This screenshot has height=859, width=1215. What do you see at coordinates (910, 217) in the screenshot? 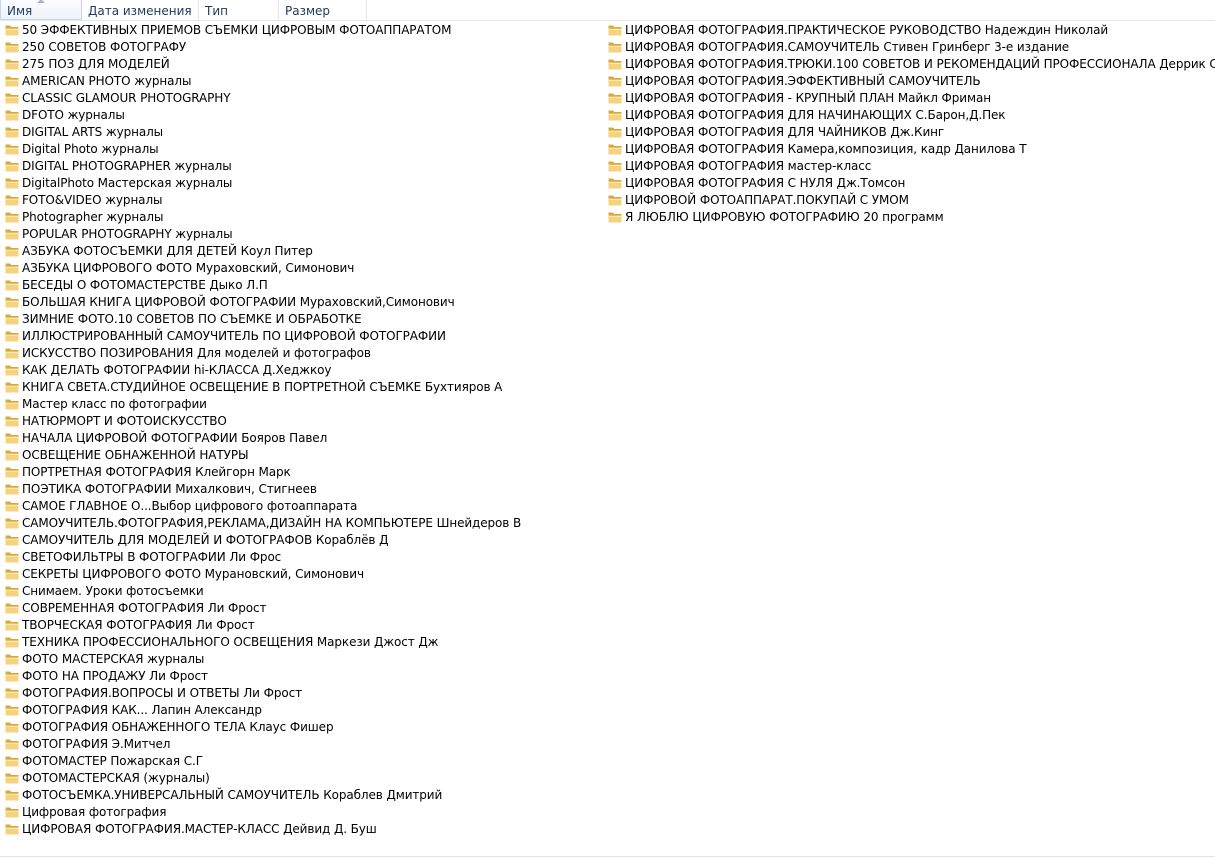
I see `folder-item: Я ЛЮБЛЮ ЦИФРОВУЮ ФОТОГРАФИЮ 20 программ` at bounding box center [910, 217].